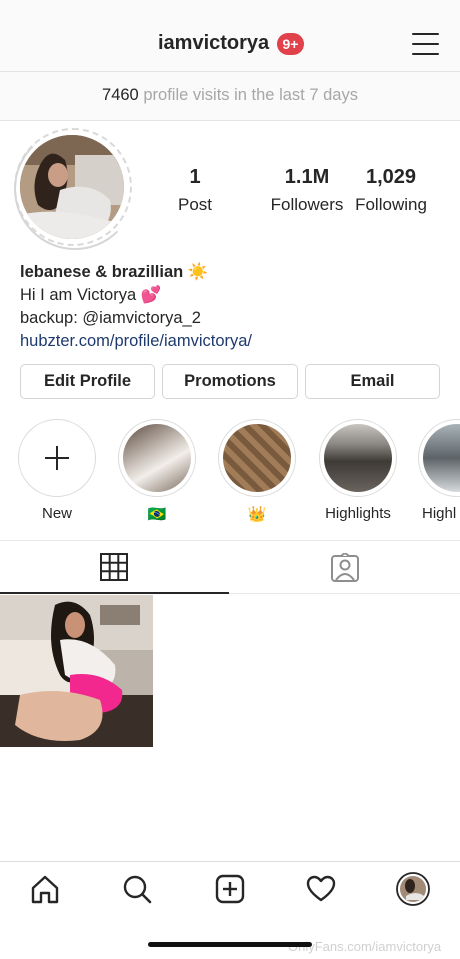 The width and height of the screenshot is (460, 959). I want to click on avatar-photo, so click(72, 187).